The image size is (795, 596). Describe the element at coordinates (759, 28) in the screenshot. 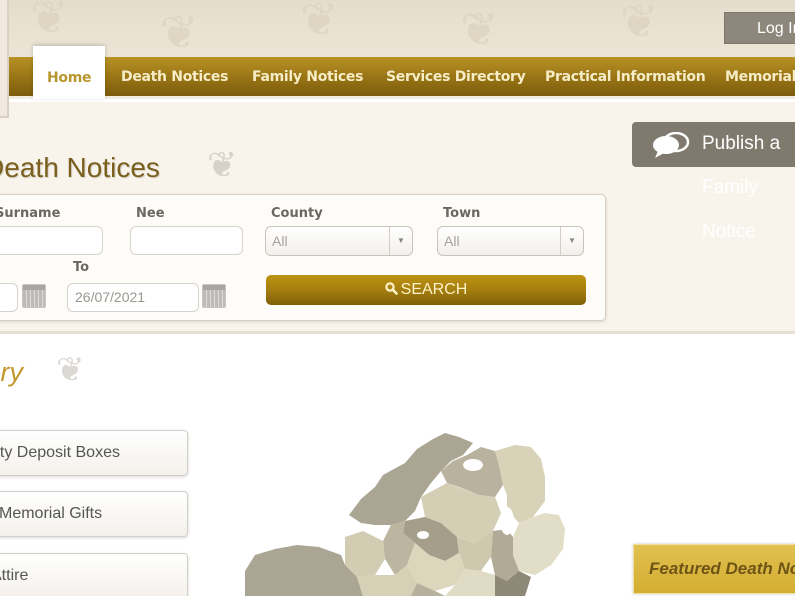

I see `login-button: Log In` at that location.